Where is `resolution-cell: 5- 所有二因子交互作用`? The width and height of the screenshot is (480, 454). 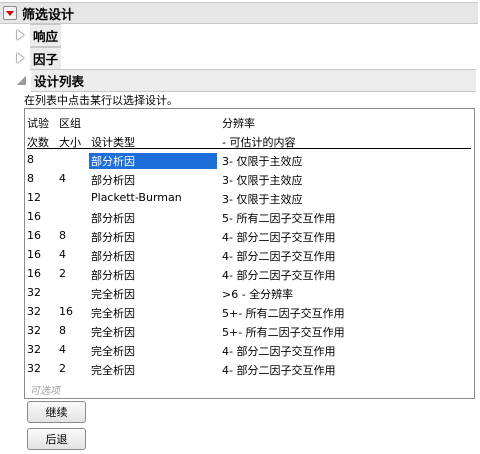 resolution-cell: 5- 所有二因子交互作用 is located at coordinates (279, 218).